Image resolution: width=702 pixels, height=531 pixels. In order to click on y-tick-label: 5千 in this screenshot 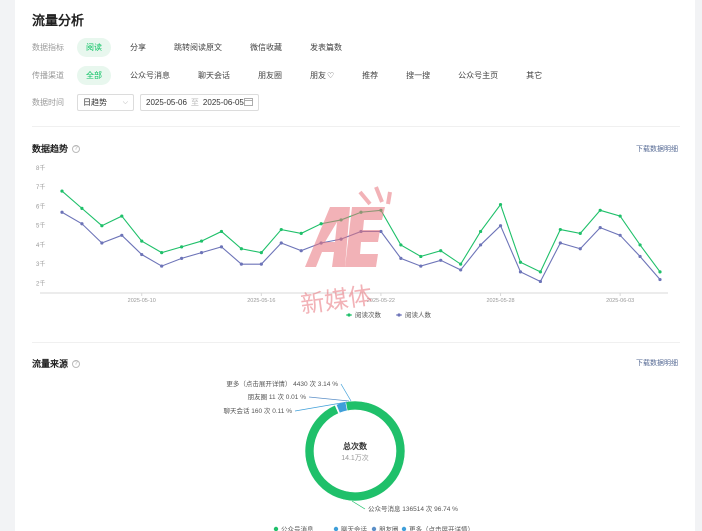, I will do `click(40, 226)`.